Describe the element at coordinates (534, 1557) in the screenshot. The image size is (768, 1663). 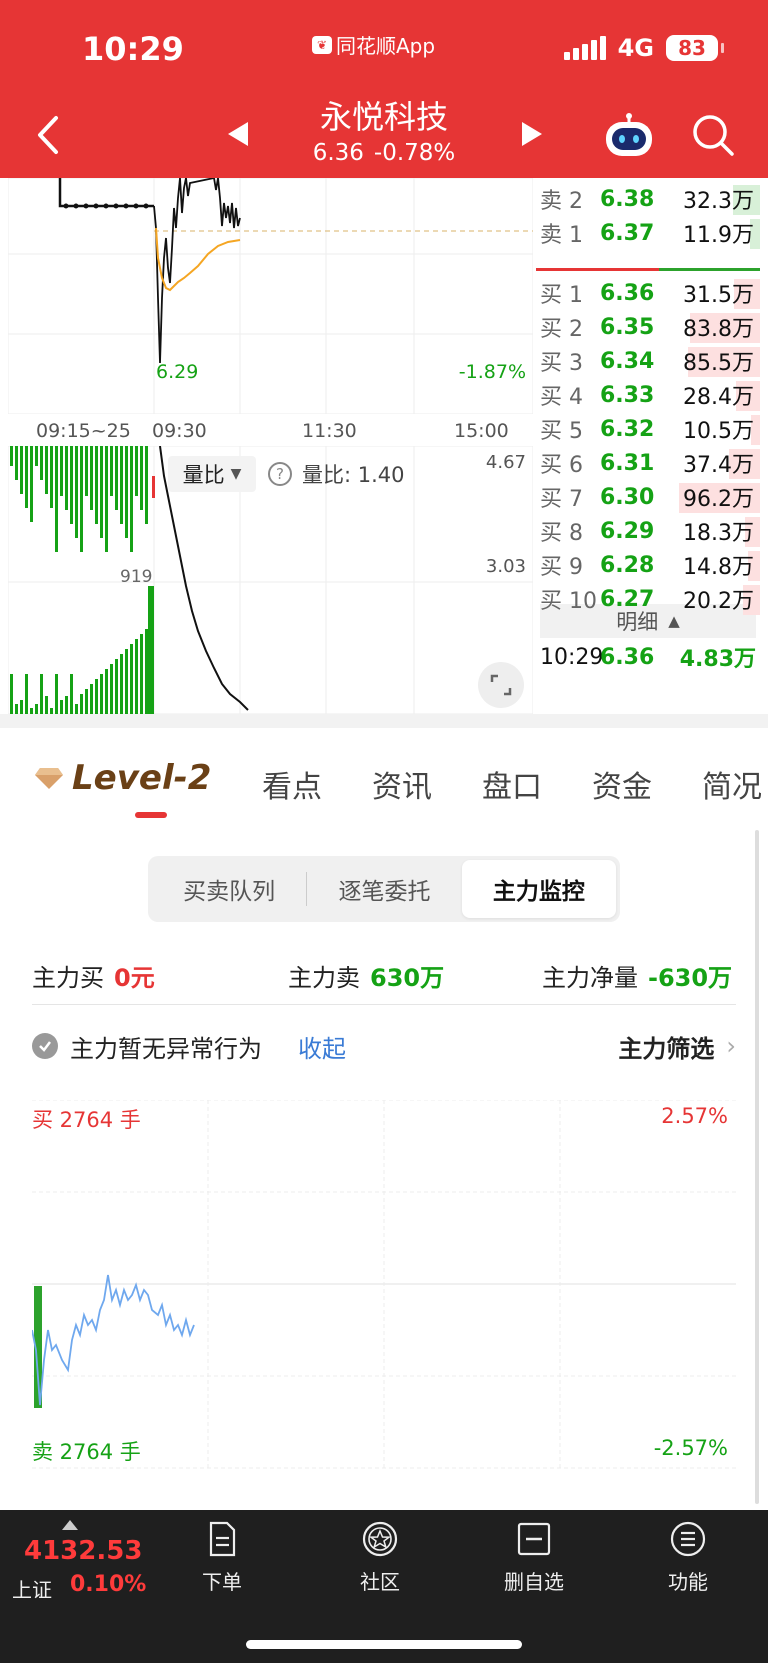
I see `remove-watchlist-button: 删自选` at that location.